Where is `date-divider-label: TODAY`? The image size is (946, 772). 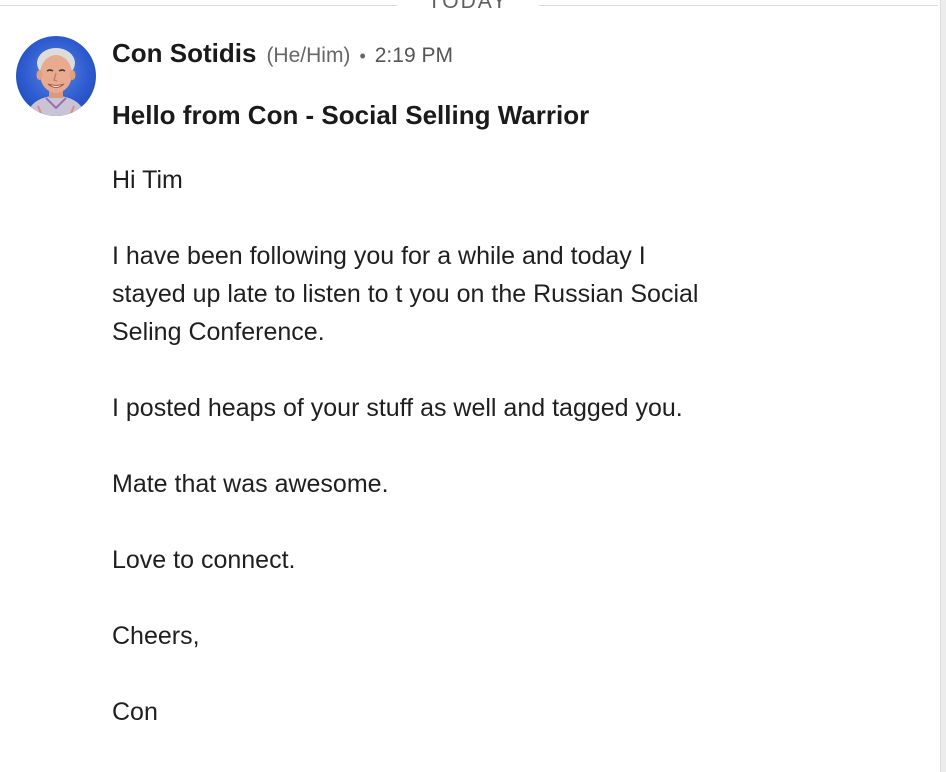 date-divider-label: TODAY is located at coordinates (468, 6).